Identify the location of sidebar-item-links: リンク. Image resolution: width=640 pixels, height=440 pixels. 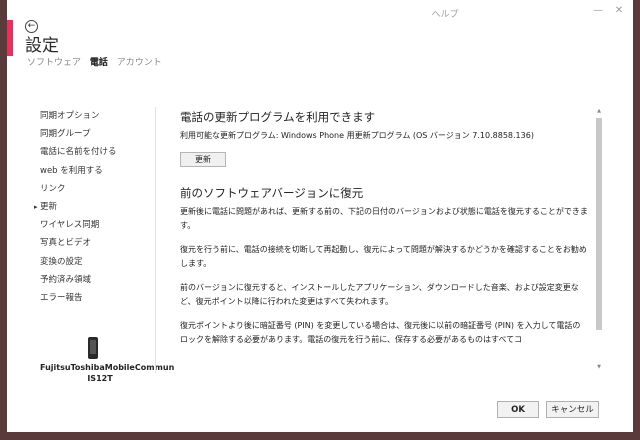
(96, 189).